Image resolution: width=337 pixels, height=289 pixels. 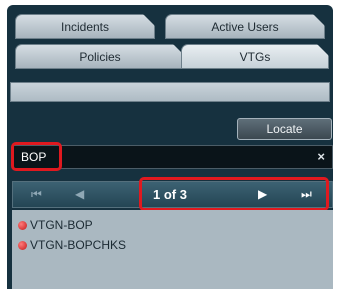 I want to click on next-page-icon: ▶, so click(x=262, y=194).